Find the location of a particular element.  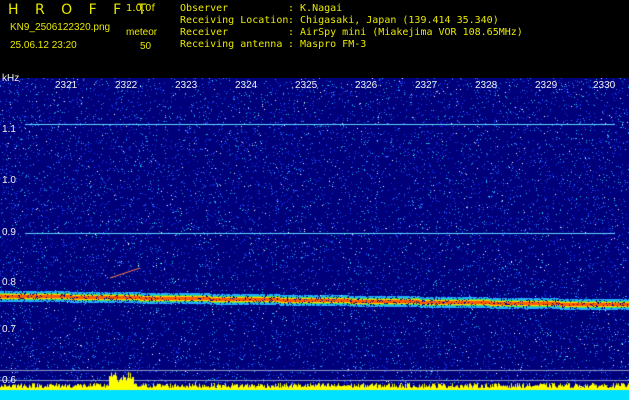

x-tick-label: 2326 is located at coordinates (366, 85).